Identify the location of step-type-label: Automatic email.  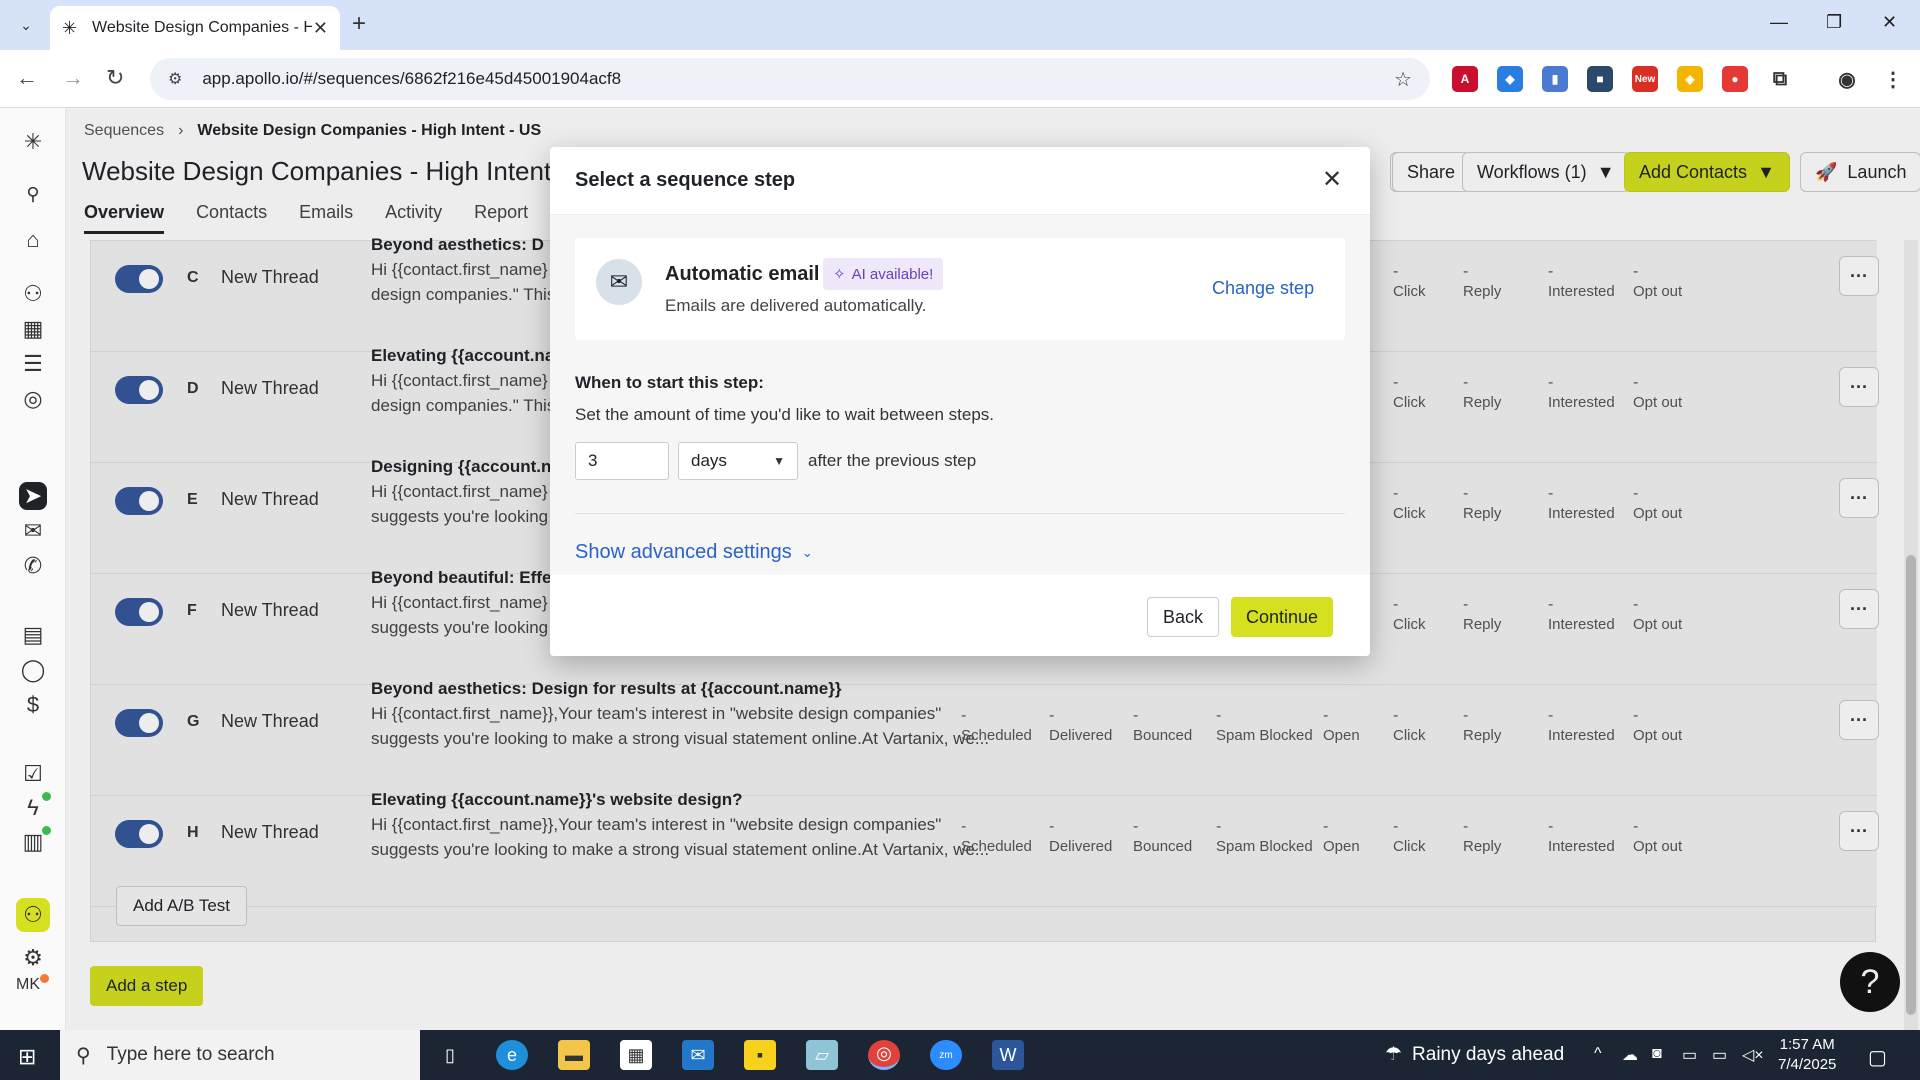
(742, 274).